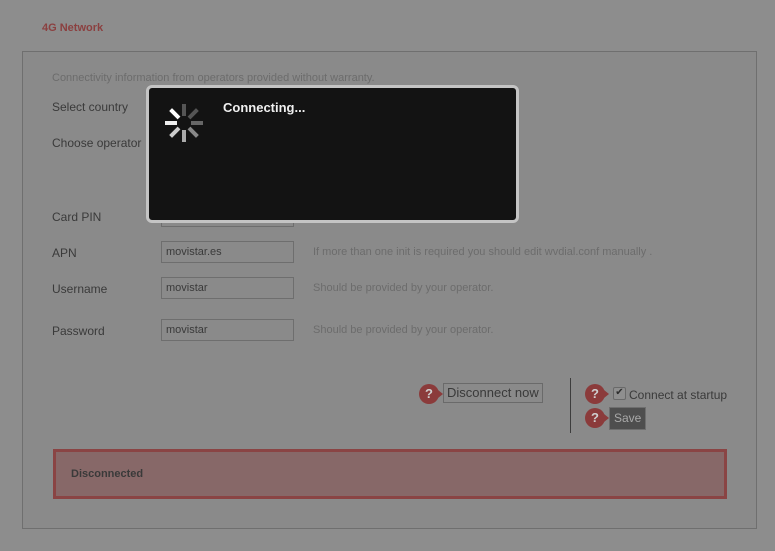 The width and height of the screenshot is (775, 551). I want to click on vertical-divider, so click(570, 405).